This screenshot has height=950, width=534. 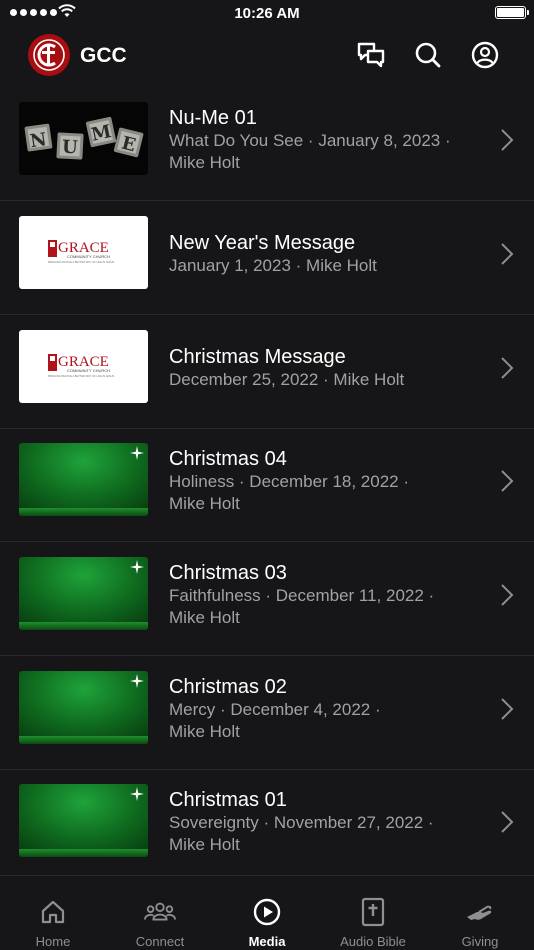 I want to click on chat-button, so click(x=371, y=55).